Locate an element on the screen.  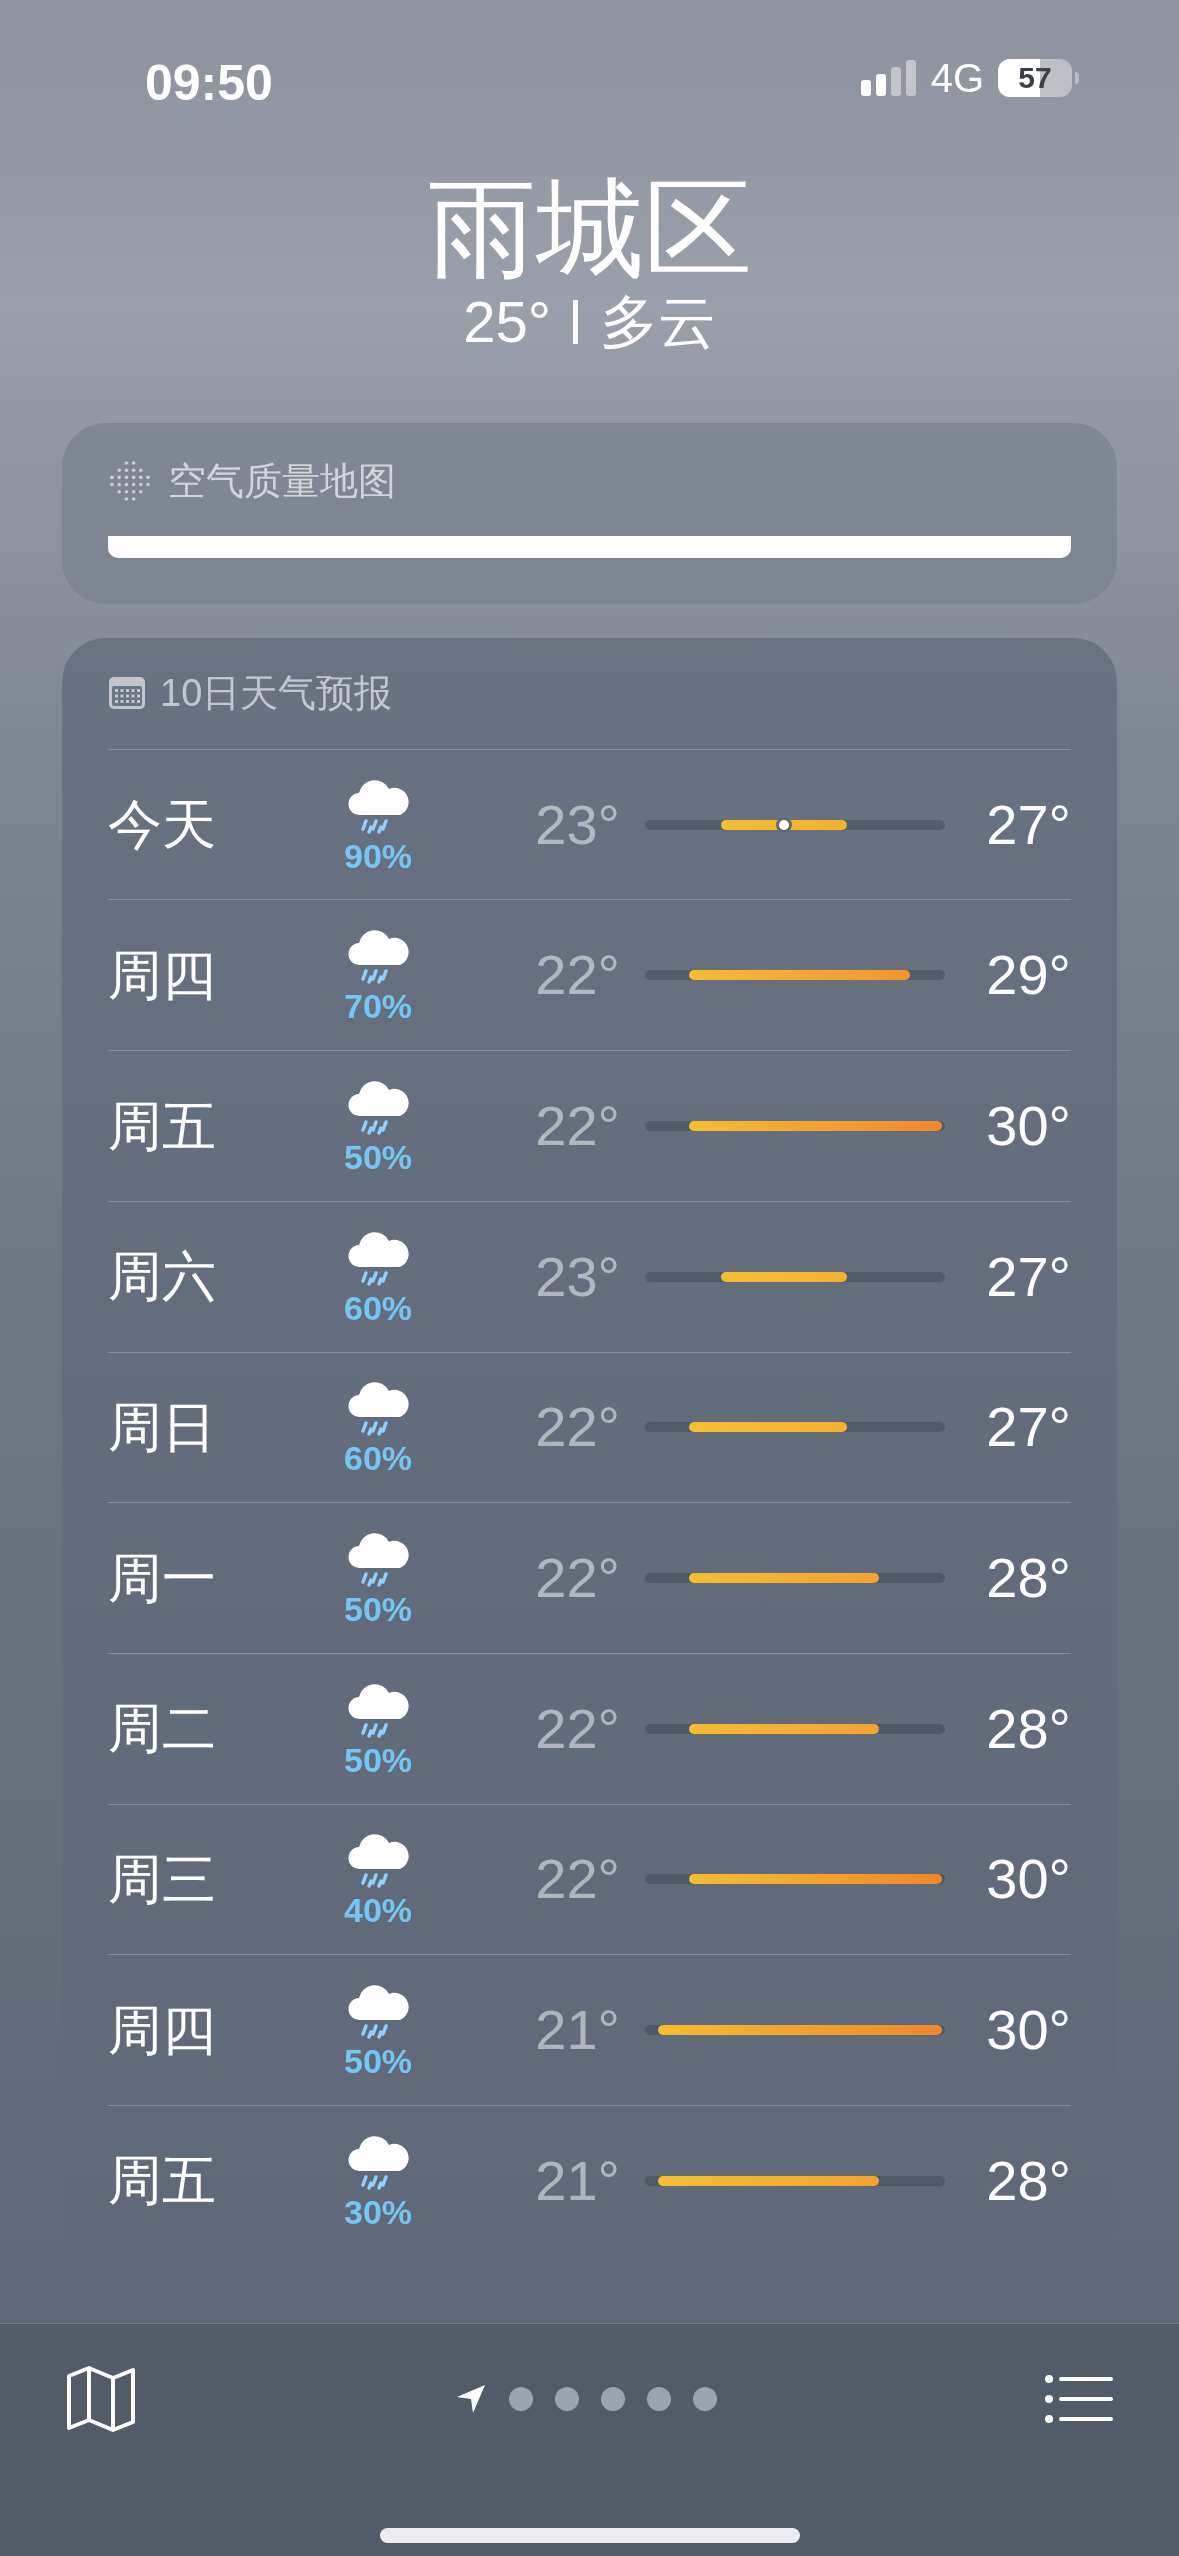
calendar-icon is located at coordinates (127, 693).